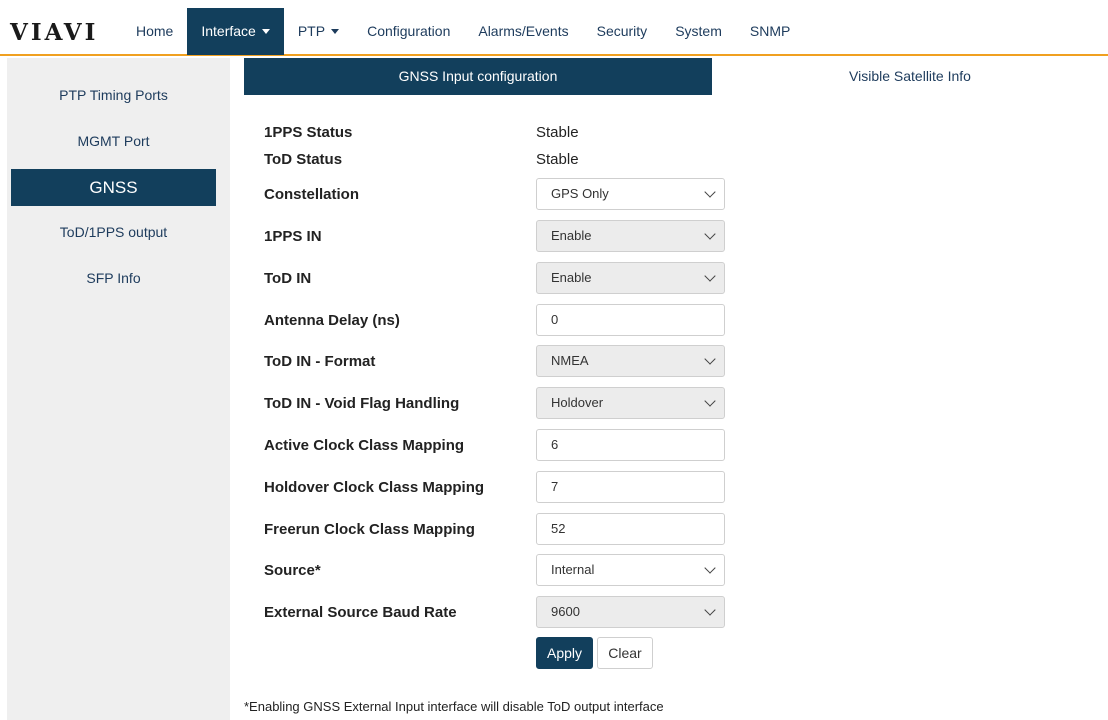 This screenshot has width=1108, height=720. Describe the element at coordinates (362, 403) in the screenshot. I see `void-flag-label: ToD IN - Void Flag Handling` at that location.